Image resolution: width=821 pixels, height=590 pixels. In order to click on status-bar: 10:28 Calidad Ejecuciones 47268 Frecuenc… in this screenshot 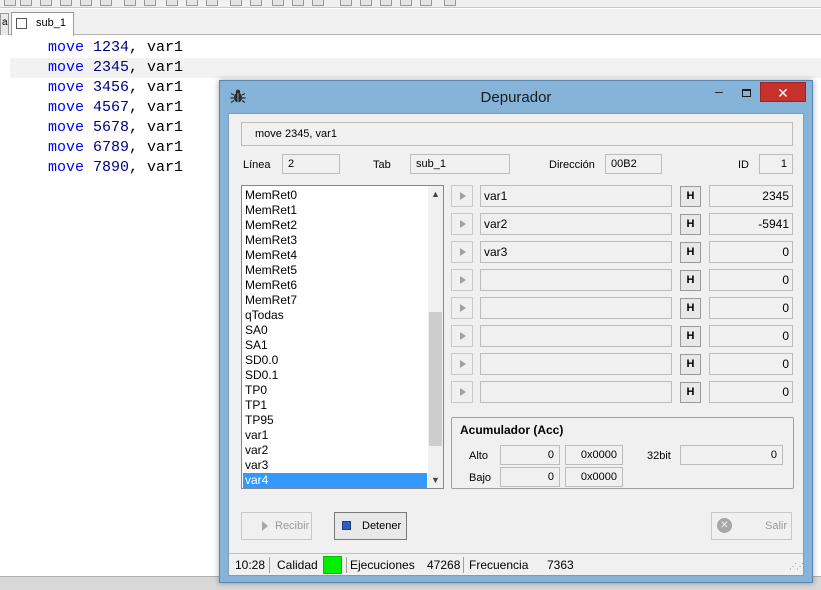, I will do `click(516, 564)`.